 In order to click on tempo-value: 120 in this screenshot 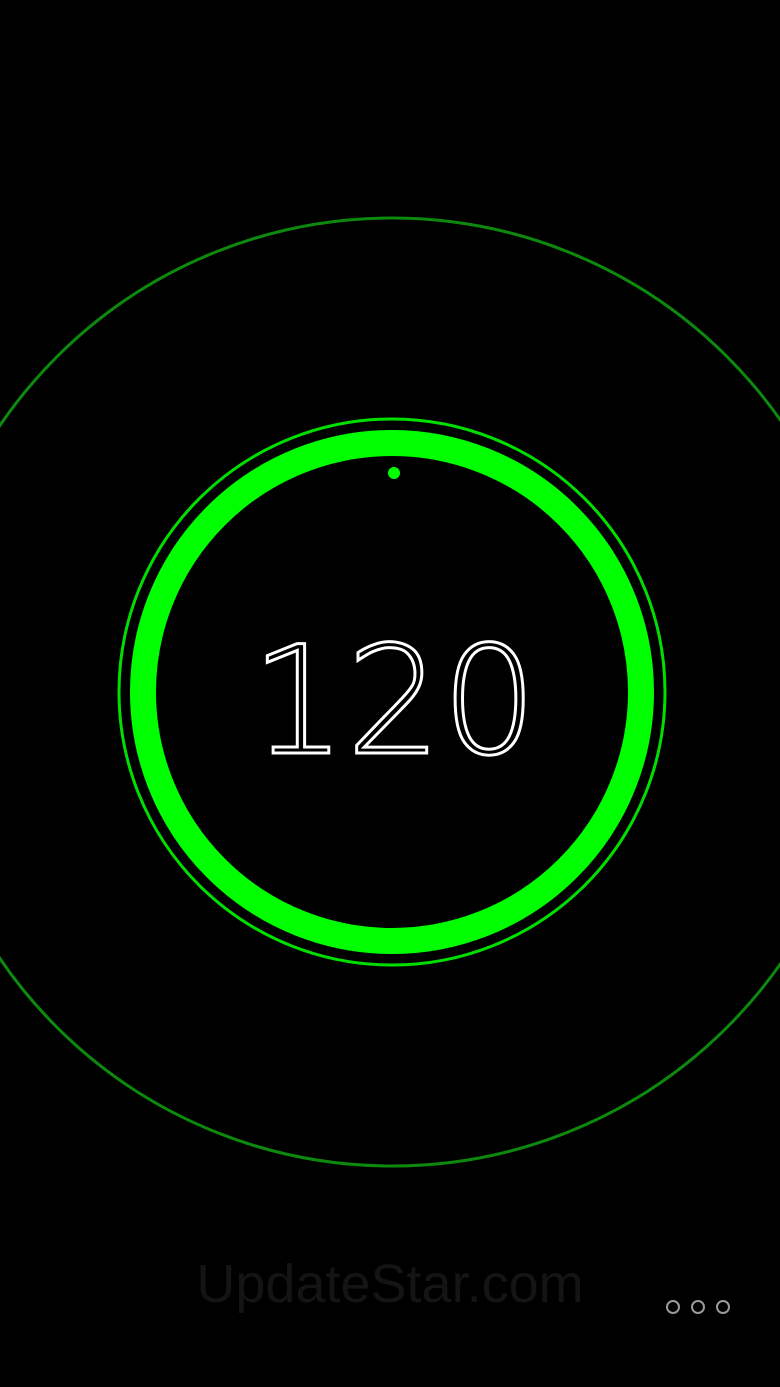, I will do `click(393, 702)`.